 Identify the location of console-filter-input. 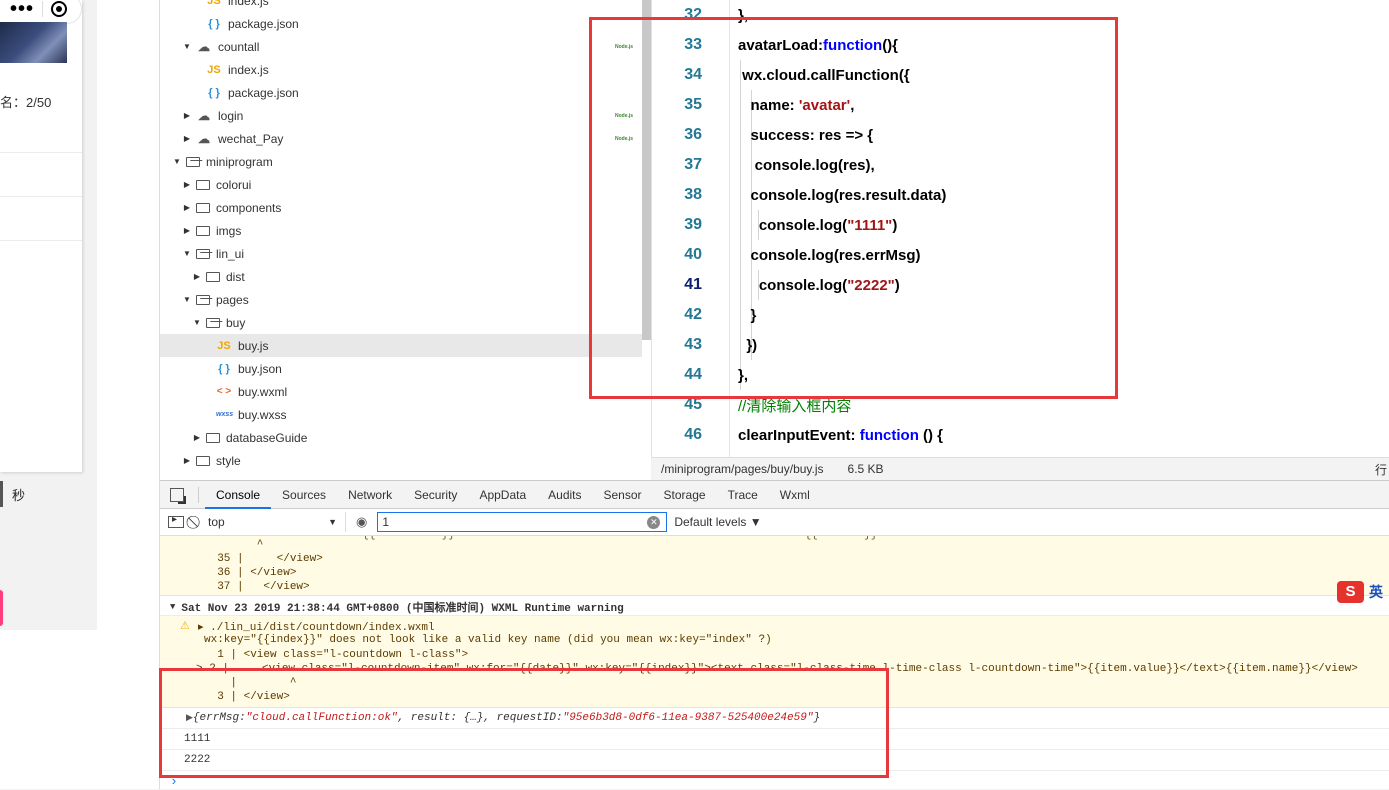
(522, 522).